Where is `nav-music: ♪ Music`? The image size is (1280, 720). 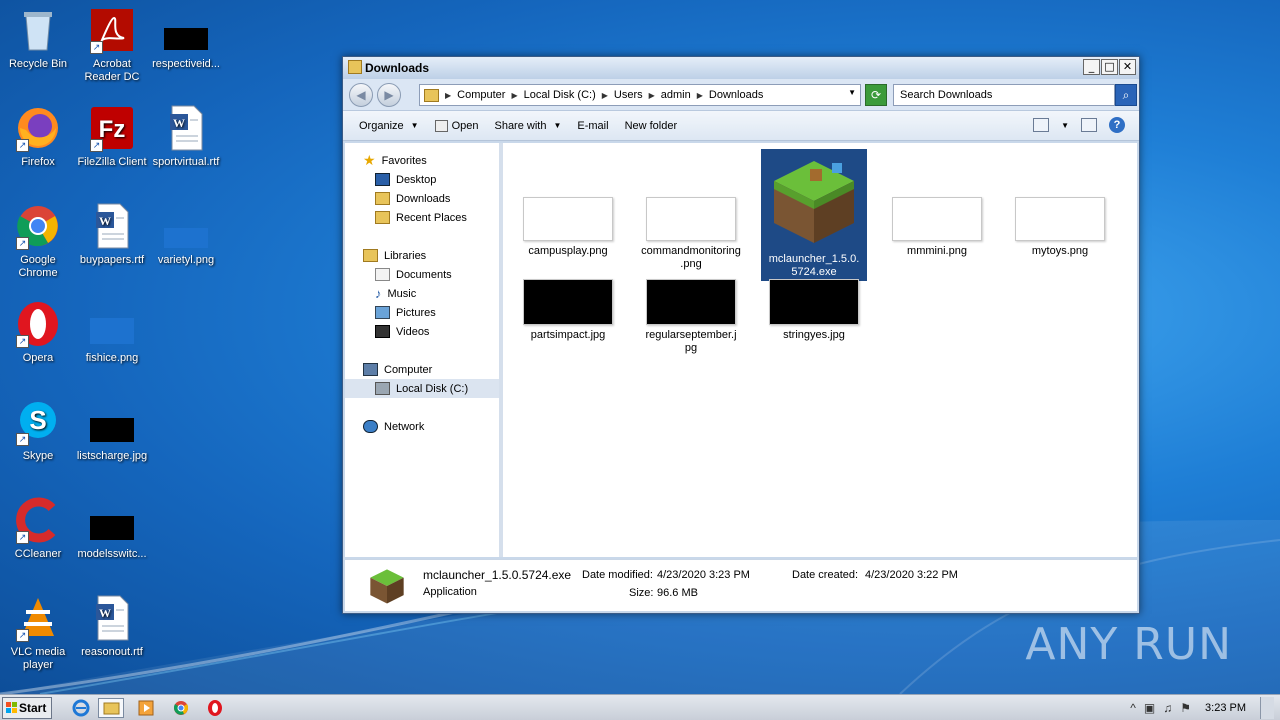
nav-music: ♪ Music is located at coordinates (422, 293).